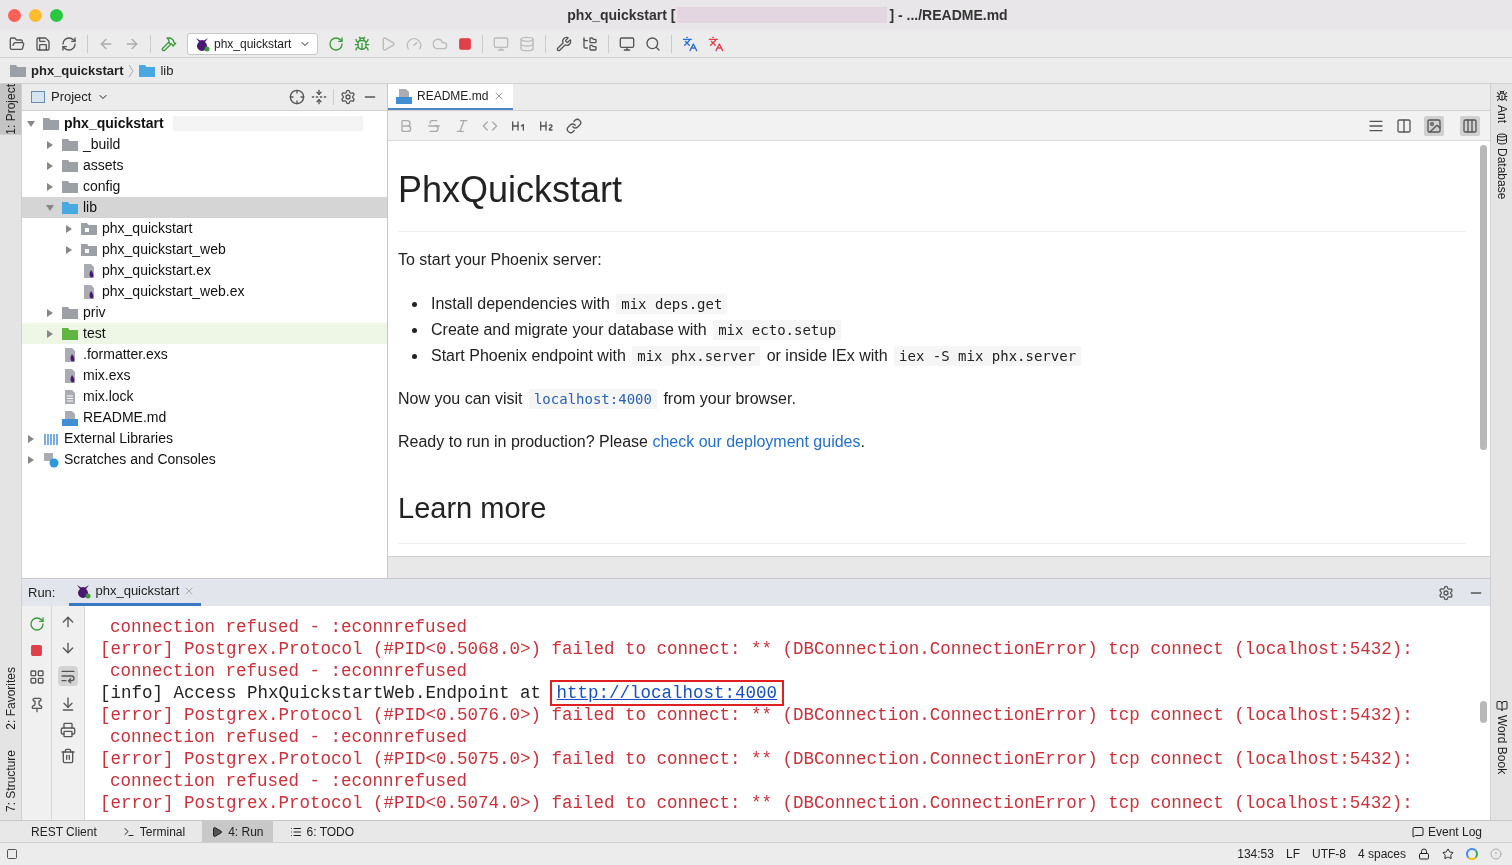 The image size is (1512, 865). Describe the element at coordinates (169, 43) in the screenshot. I see `hammer-icon` at that location.